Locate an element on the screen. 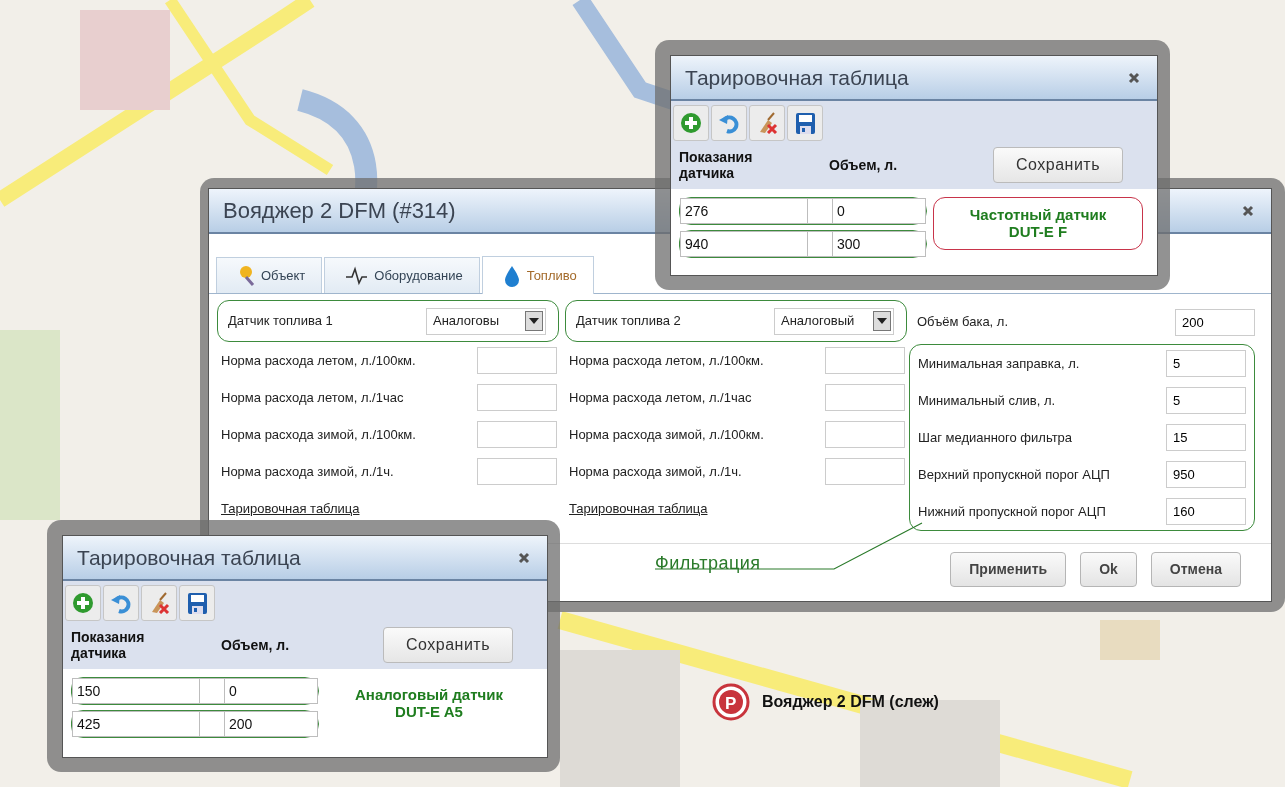 Image resolution: width=1285 pixels, height=787 pixels. water-drop-icon is located at coordinates (511, 275).